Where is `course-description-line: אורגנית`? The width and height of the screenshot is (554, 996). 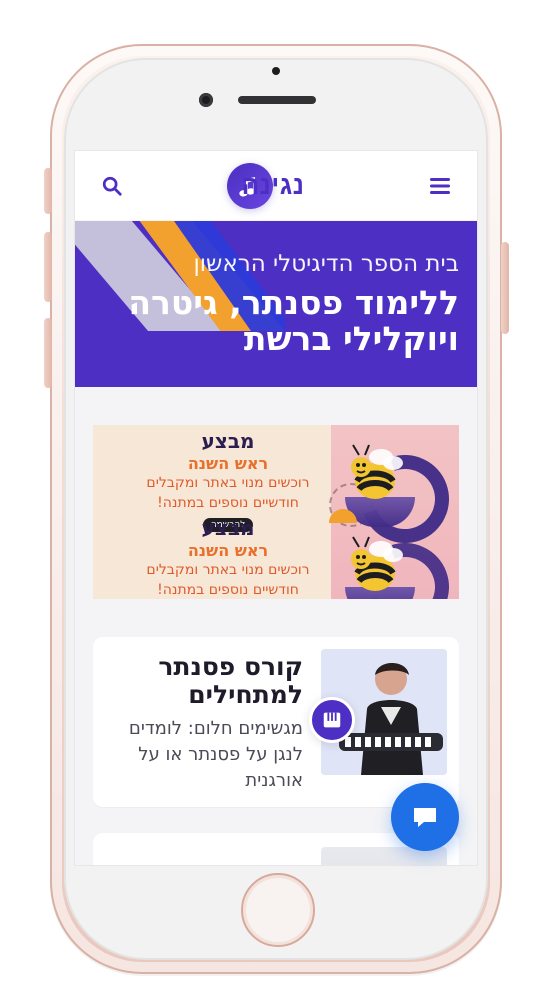 course-description-line: אורגנית is located at coordinates (274, 781).